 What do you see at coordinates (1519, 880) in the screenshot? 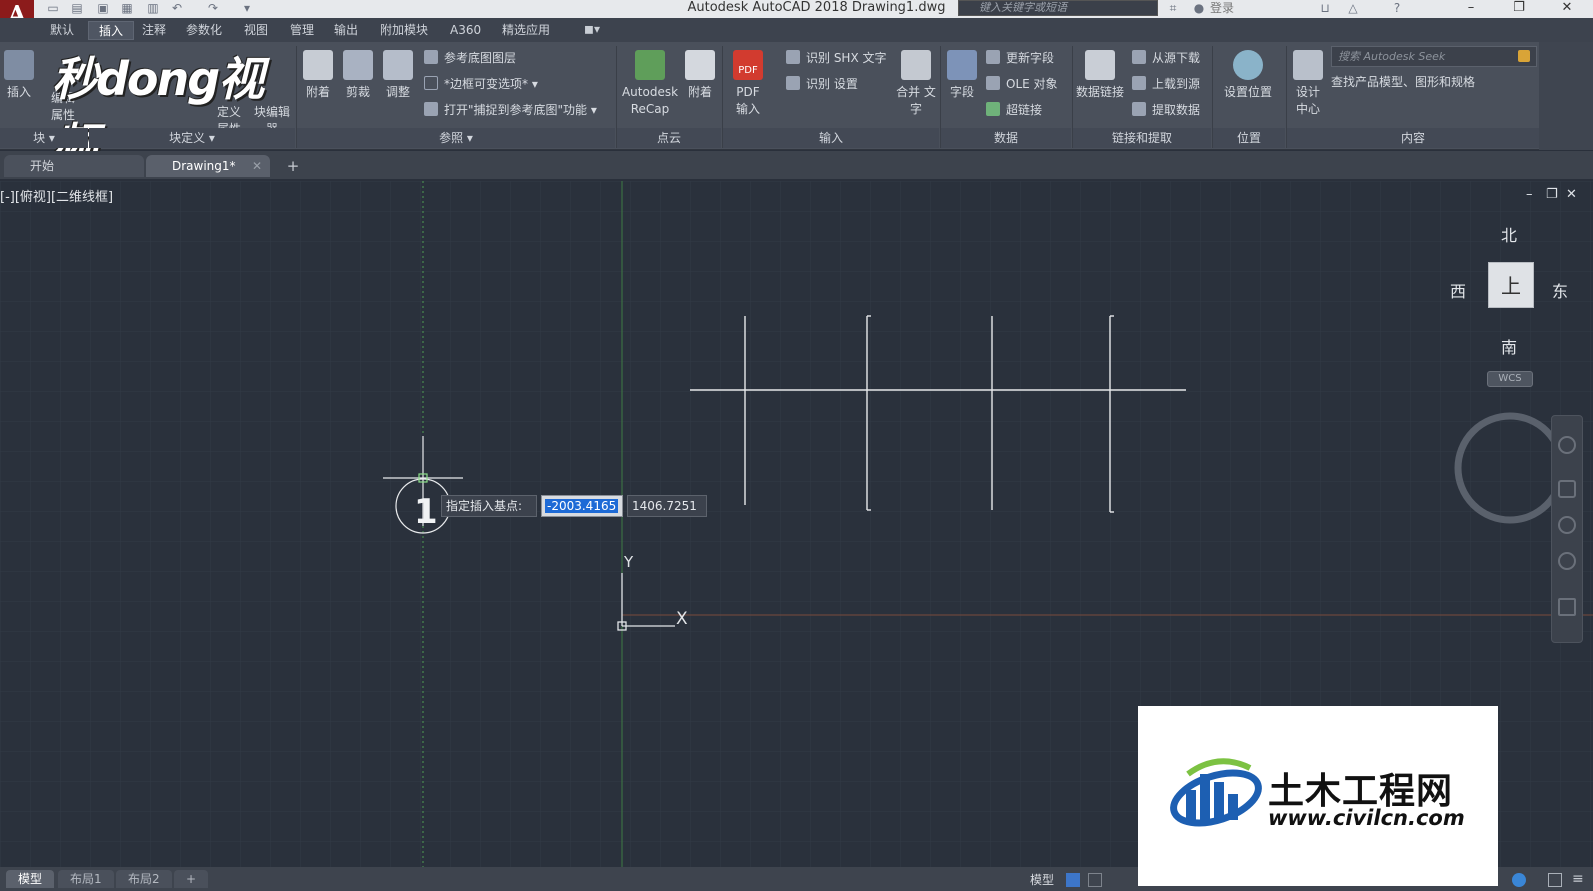
I see `workspace-icon` at bounding box center [1519, 880].